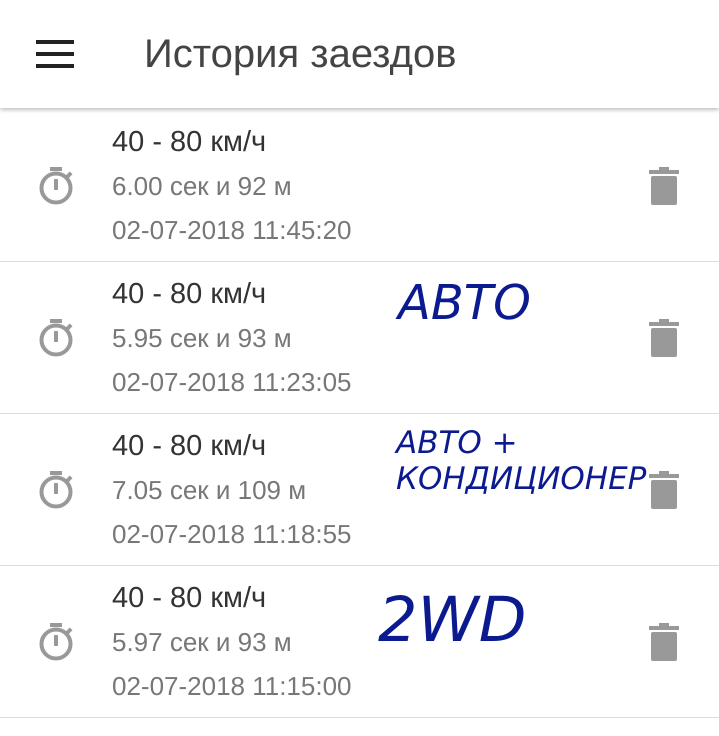  I want to click on run-result: 5.95 сек и 93 м, so click(202, 338).